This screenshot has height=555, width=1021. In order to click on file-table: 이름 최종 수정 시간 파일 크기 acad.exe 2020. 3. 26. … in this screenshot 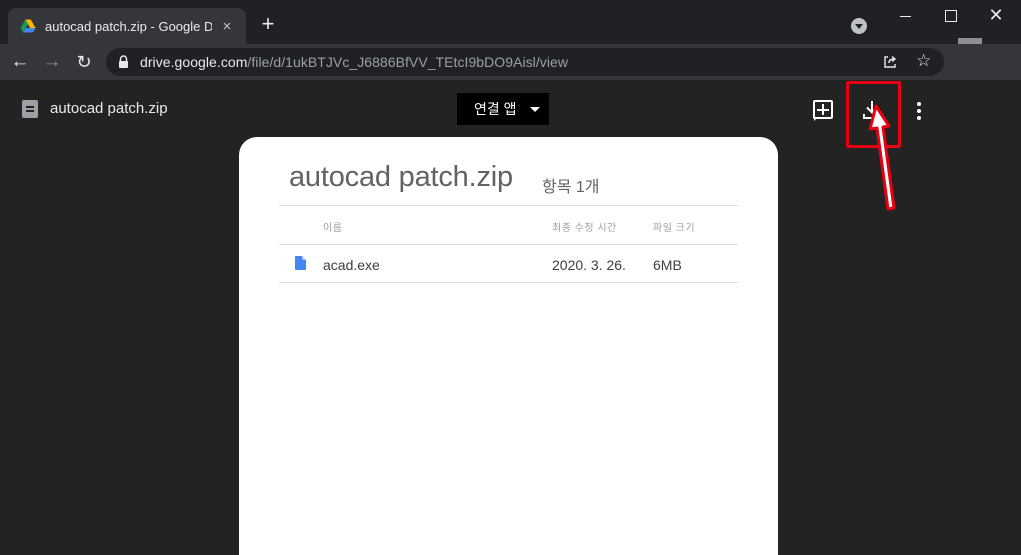, I will do `click(508, 244)`.